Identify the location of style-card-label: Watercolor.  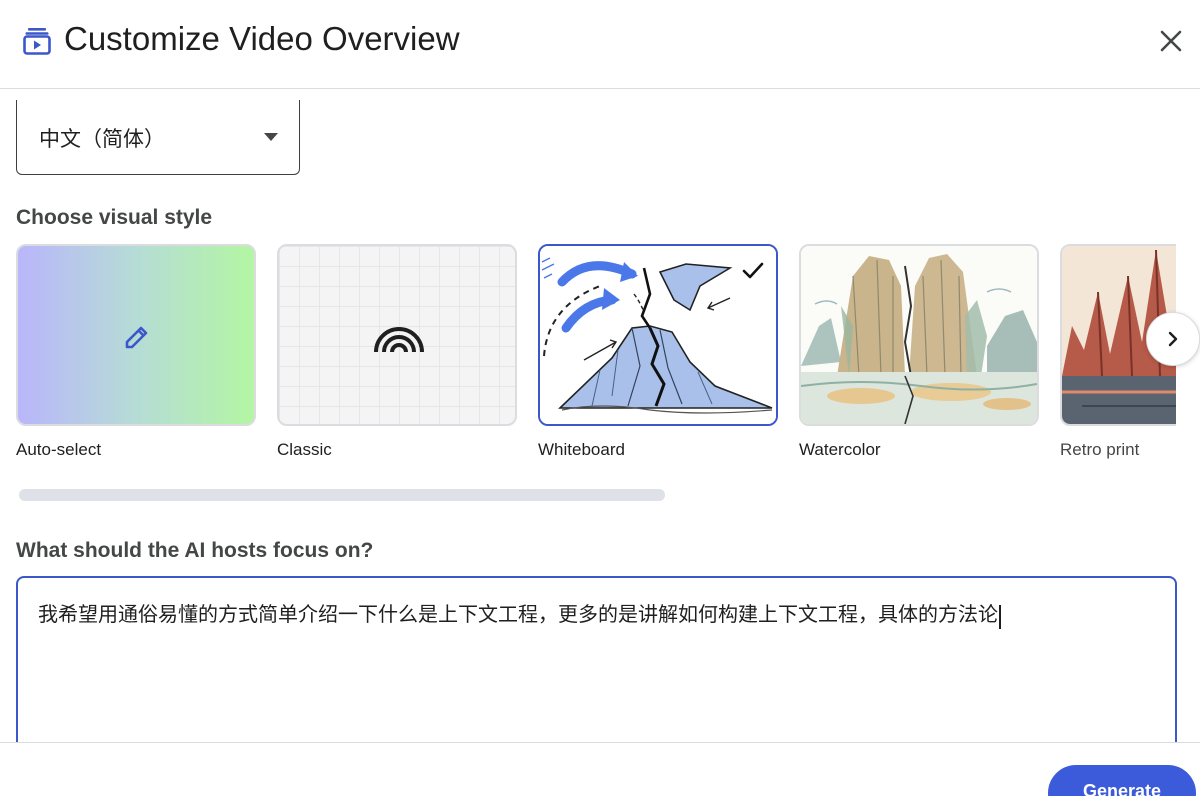
(840, 449).